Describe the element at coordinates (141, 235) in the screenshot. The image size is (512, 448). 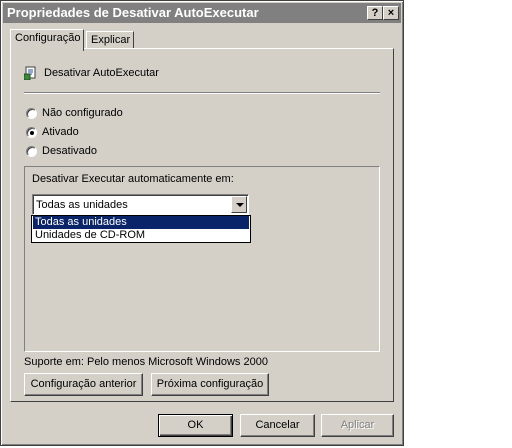
I see `dropdown-option-cdrom: Unidades de CD-ROM` at that location.